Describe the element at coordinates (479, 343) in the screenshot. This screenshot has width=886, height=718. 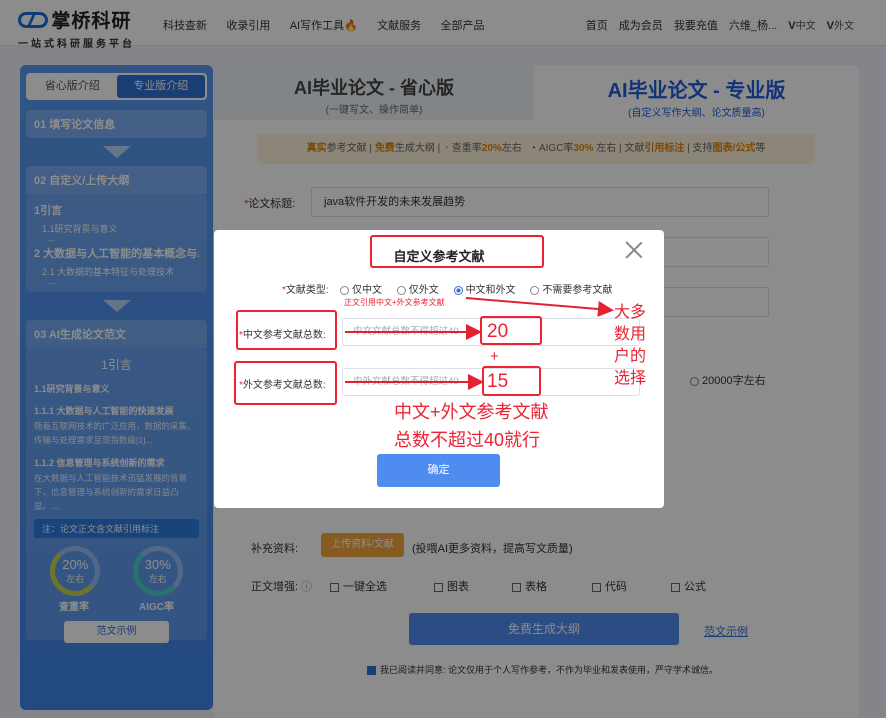
I see `annotation-arrows` at that location.